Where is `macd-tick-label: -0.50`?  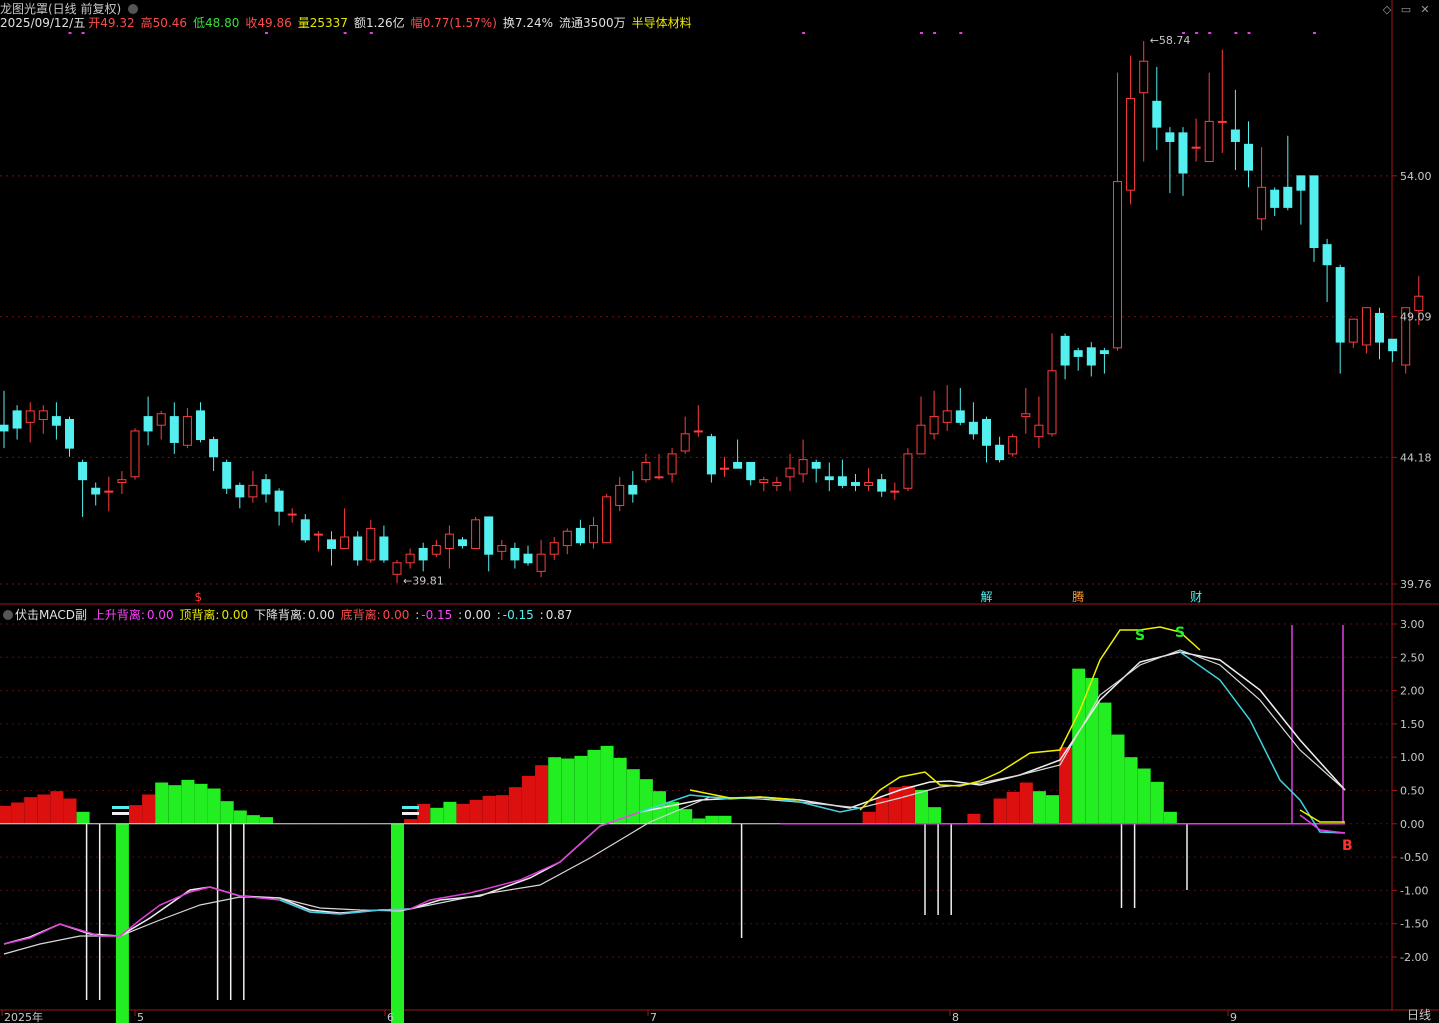
macd-tick-label: -0.50 is located at coordinates (1414, 857).